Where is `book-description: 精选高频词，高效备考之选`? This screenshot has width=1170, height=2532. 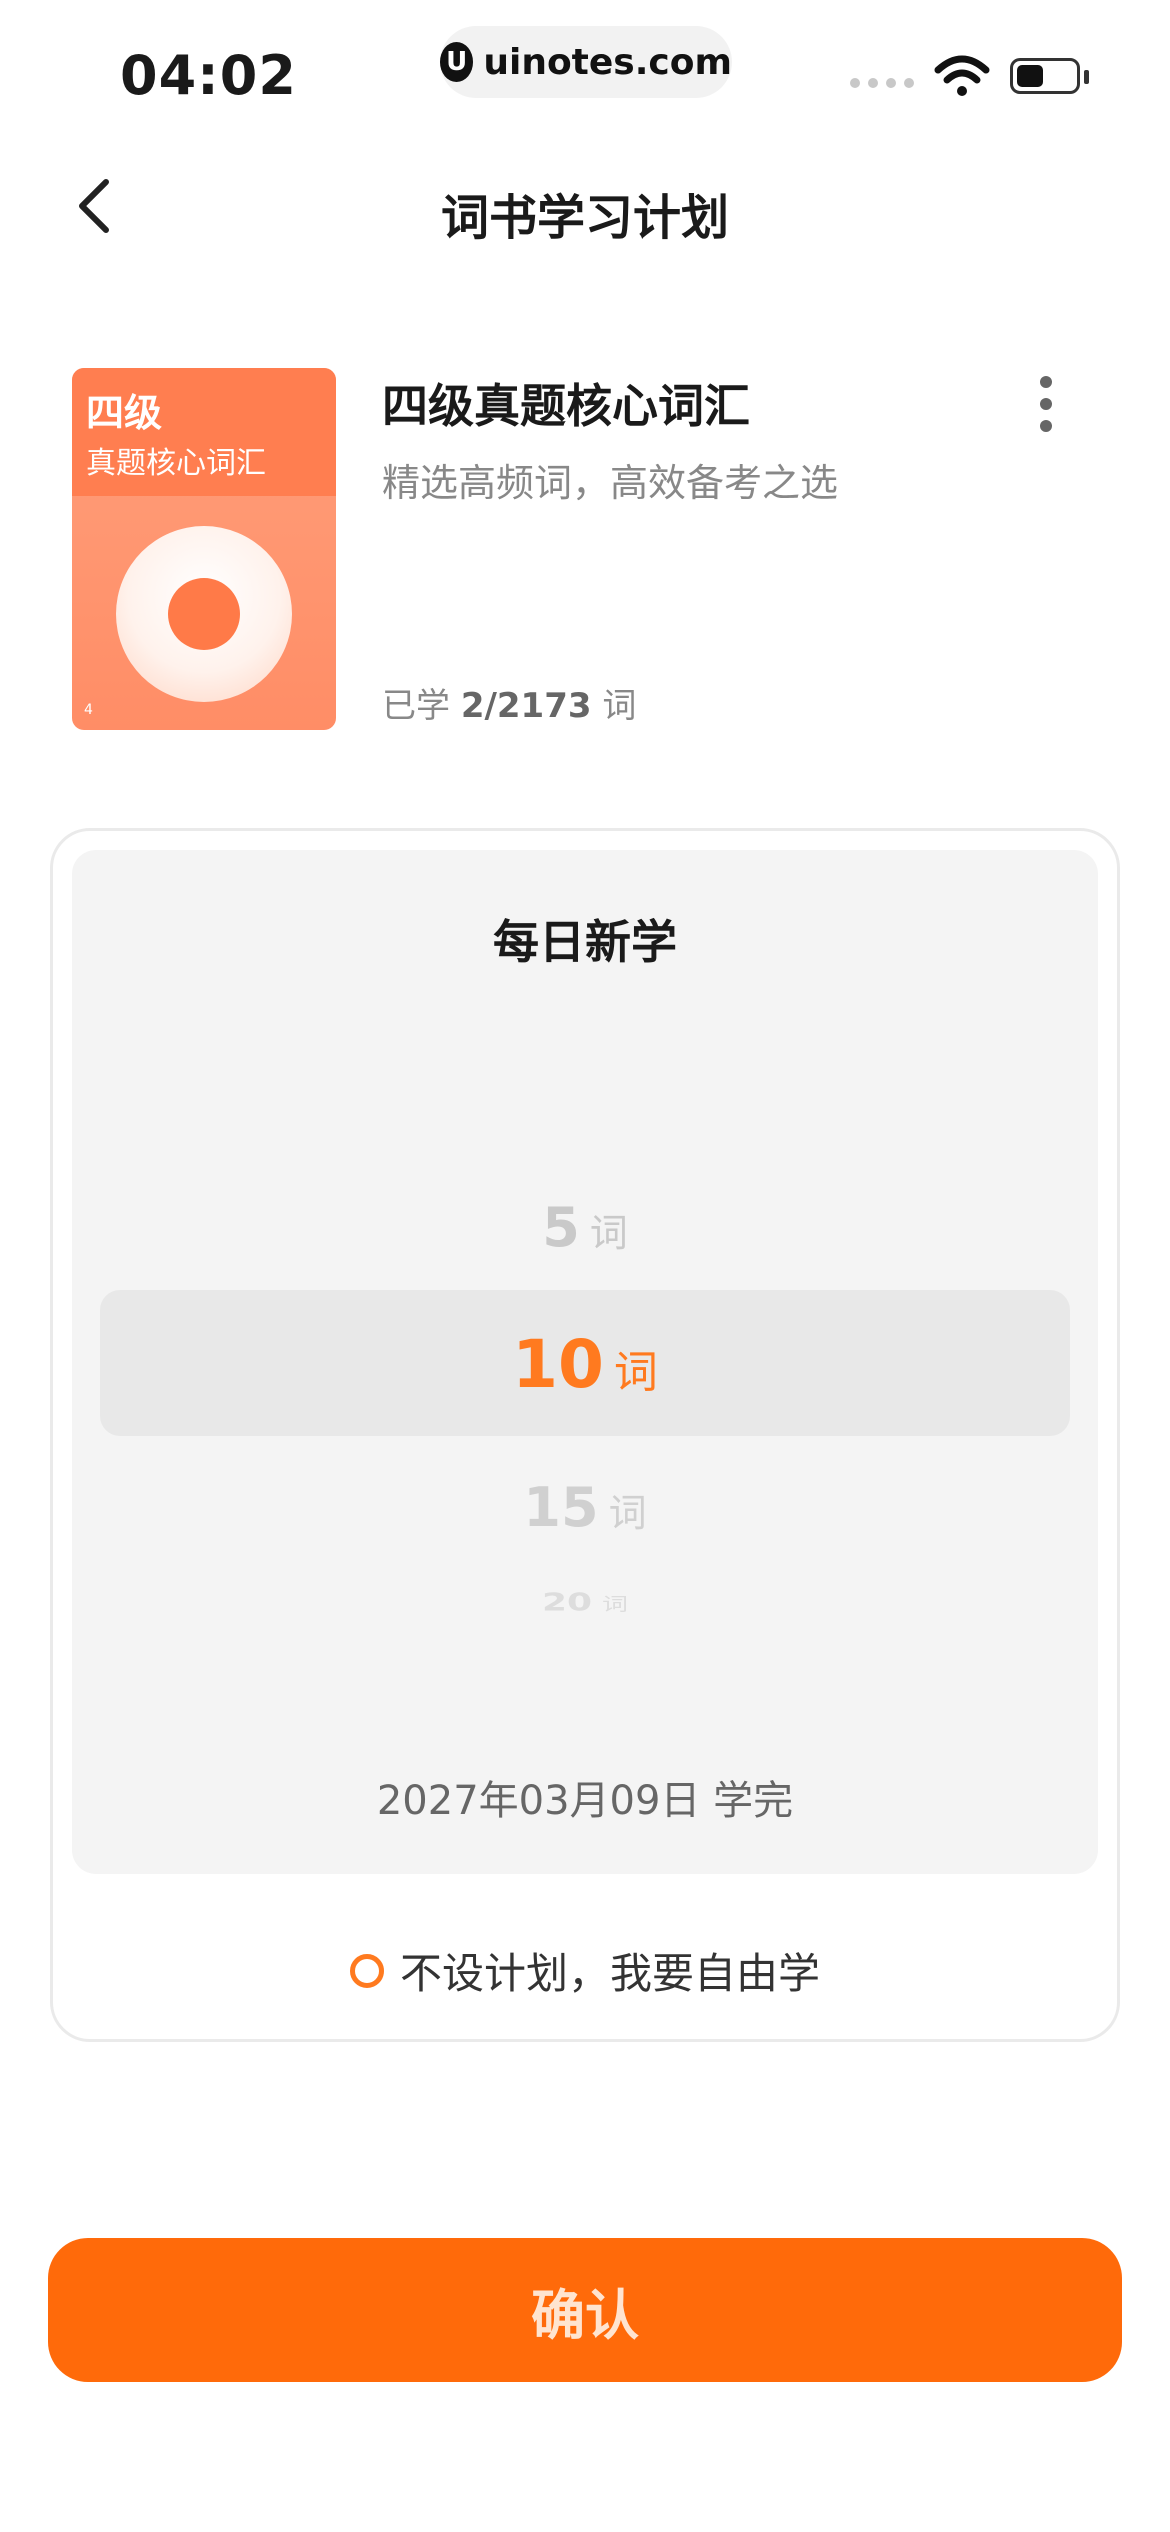
book-description: 精选高频词，高效备考之选 is located at coordinates (610, 483).